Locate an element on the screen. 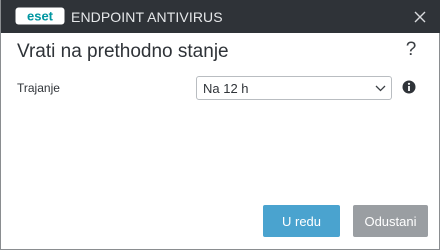 This screenshot has width=440, height=250. logo-text: eset is located at coordinates (40, 16).